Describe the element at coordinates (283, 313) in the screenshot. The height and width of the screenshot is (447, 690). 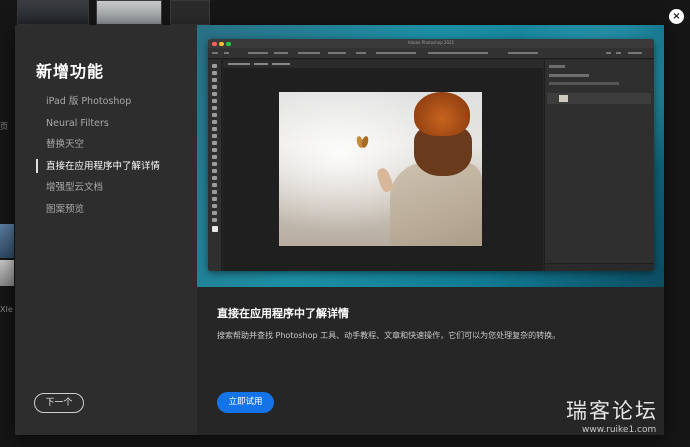
I see `feature-headline: 直接在应用程序中了解详情` at that location.